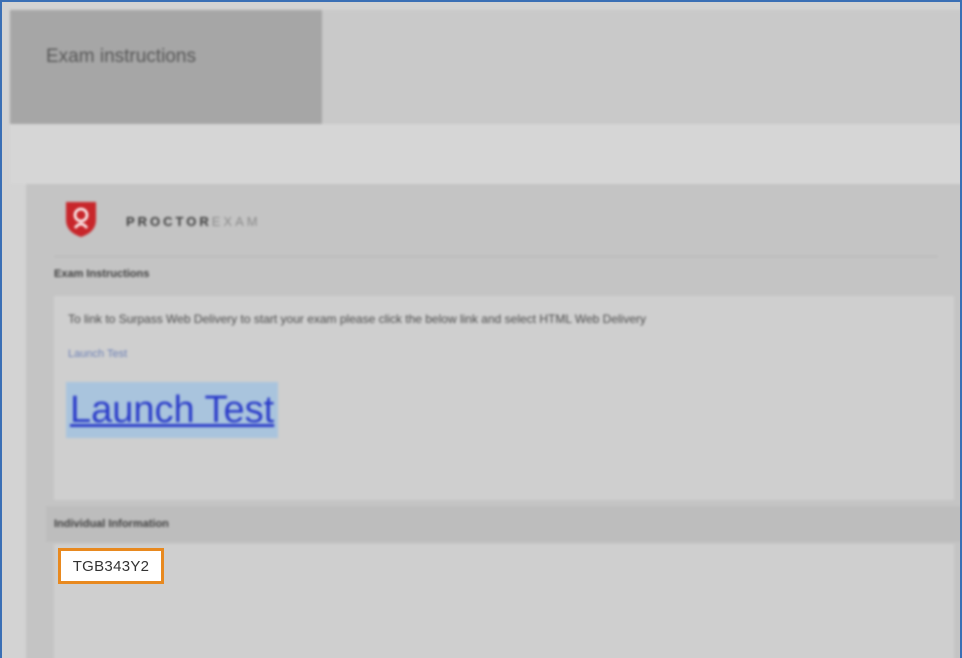 Image resolution: width=962 pixels, height=658 pixels. What do you see at coordinates (97, 354) in the screenshot?
I see `launch-test-link-small: Launch Test` at bounding box center [97, 354].